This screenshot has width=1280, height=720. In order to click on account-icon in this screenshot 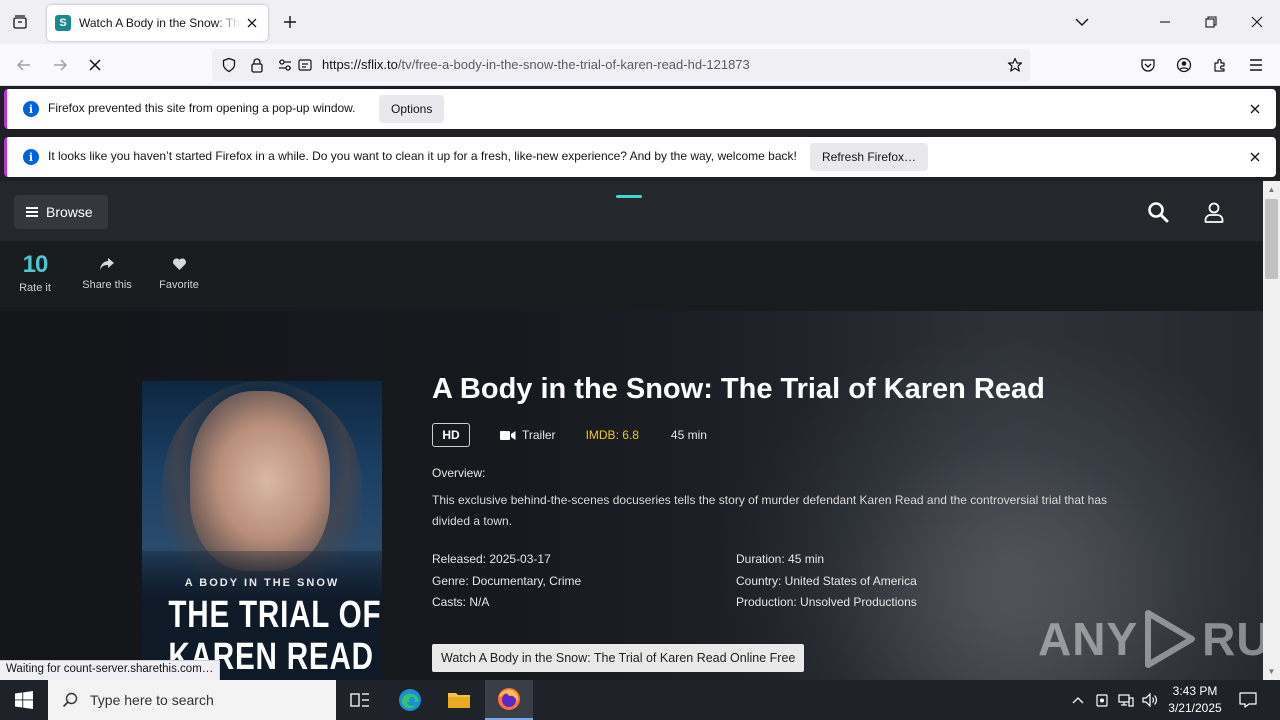, I will do `click(1184, 65)`.